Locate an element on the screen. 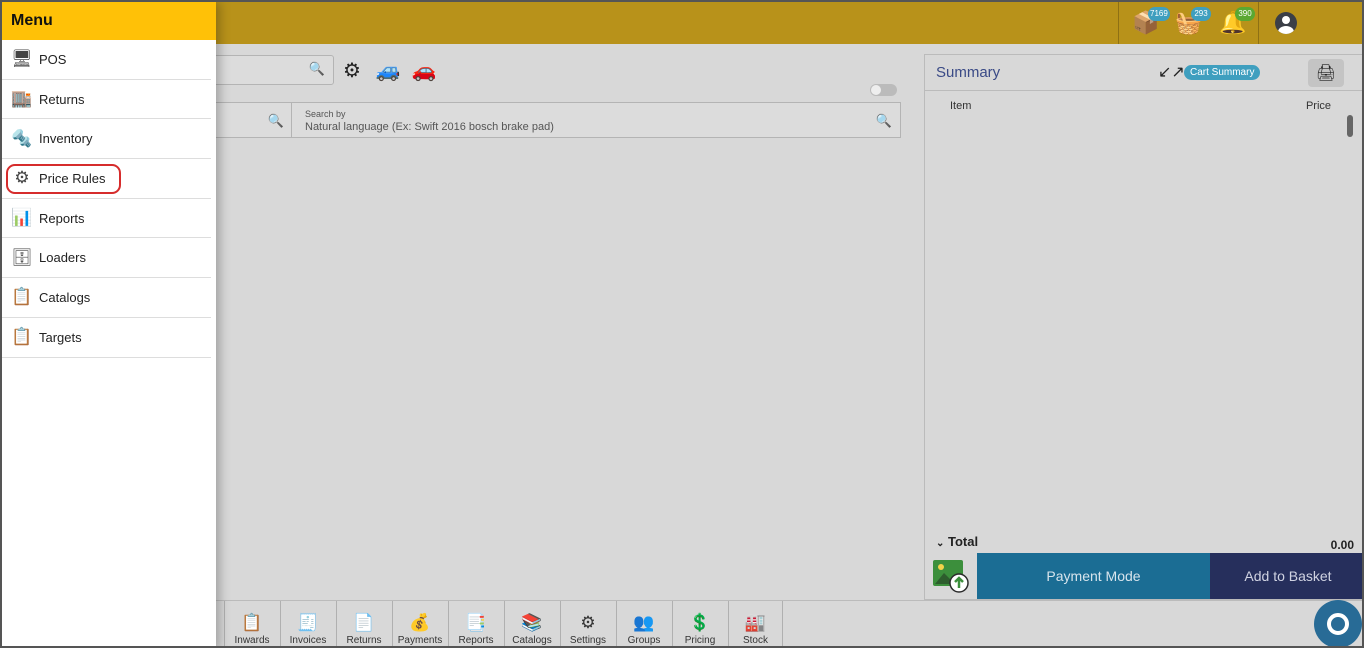 The height and width of the screenshot is (660, 1370). bottom-nav-label: Catalogs is located at coordinates (532, 640).